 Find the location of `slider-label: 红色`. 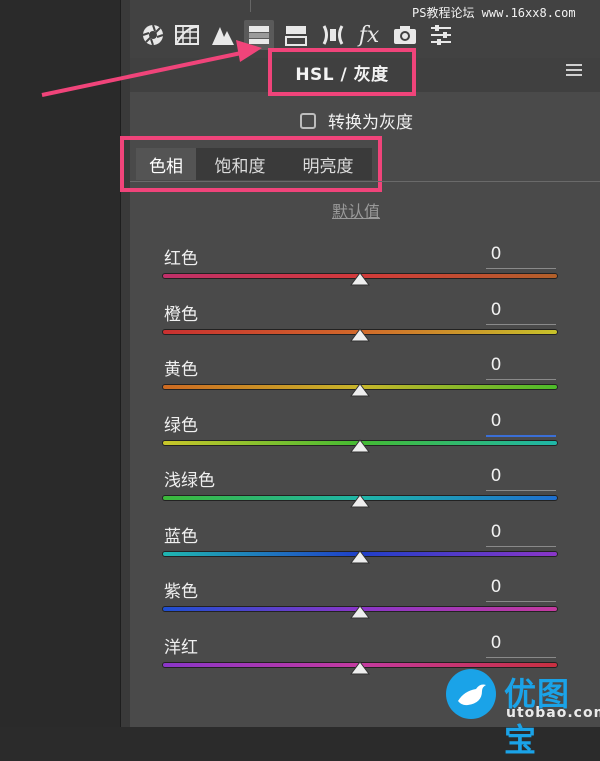

slider-label: 红色 is located at coordinates (181, 259).